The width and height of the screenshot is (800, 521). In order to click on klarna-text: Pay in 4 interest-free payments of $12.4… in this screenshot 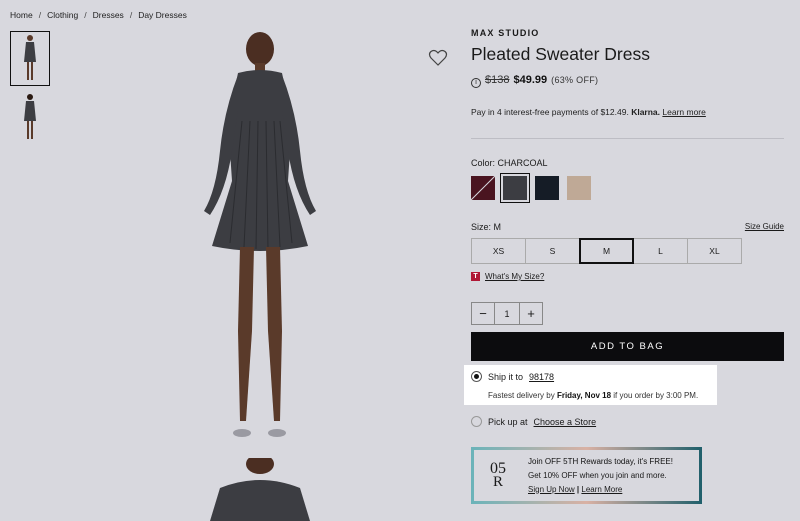, I will do `click(550, 112)`.